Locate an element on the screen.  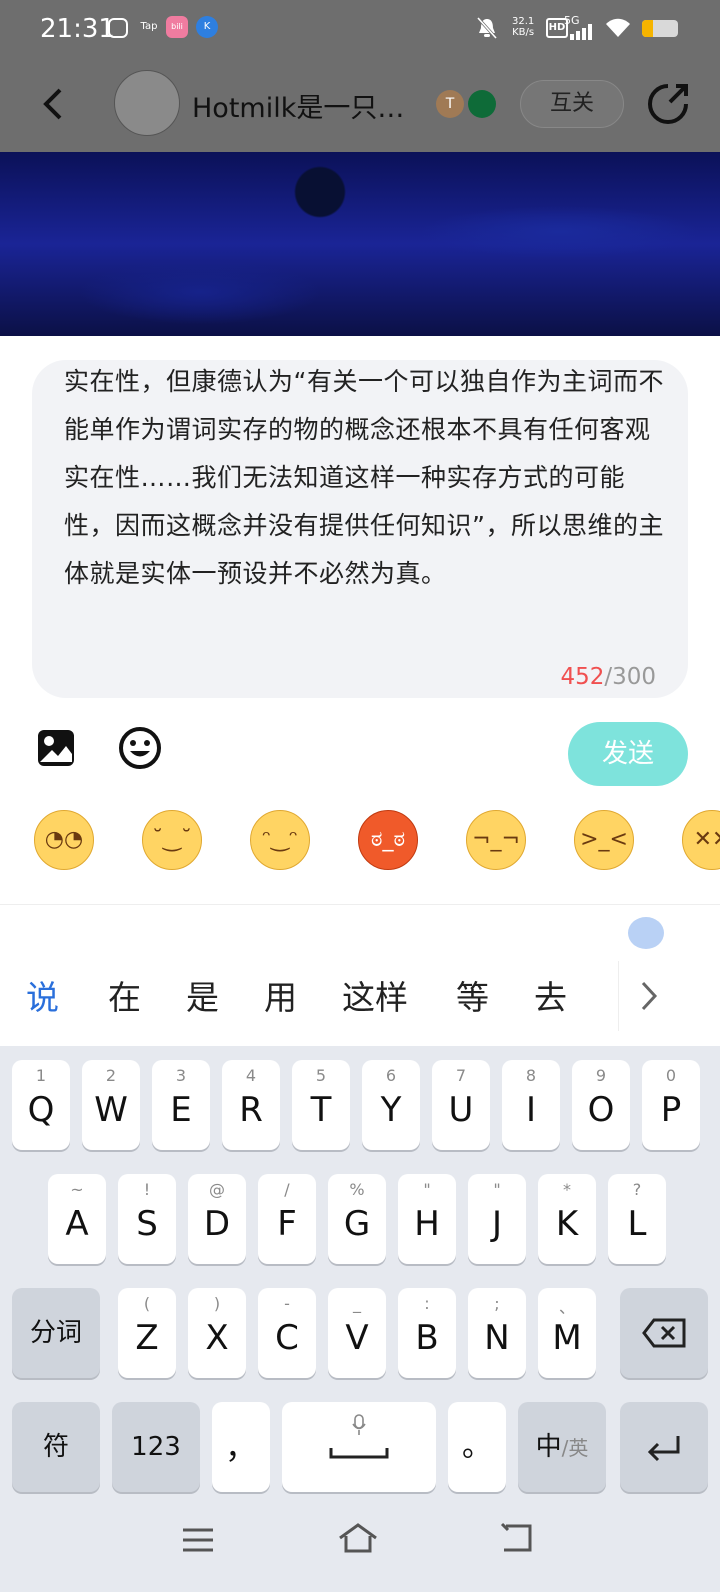
sticker-thinking: ◔◔ is located at coordinates (64, 840).